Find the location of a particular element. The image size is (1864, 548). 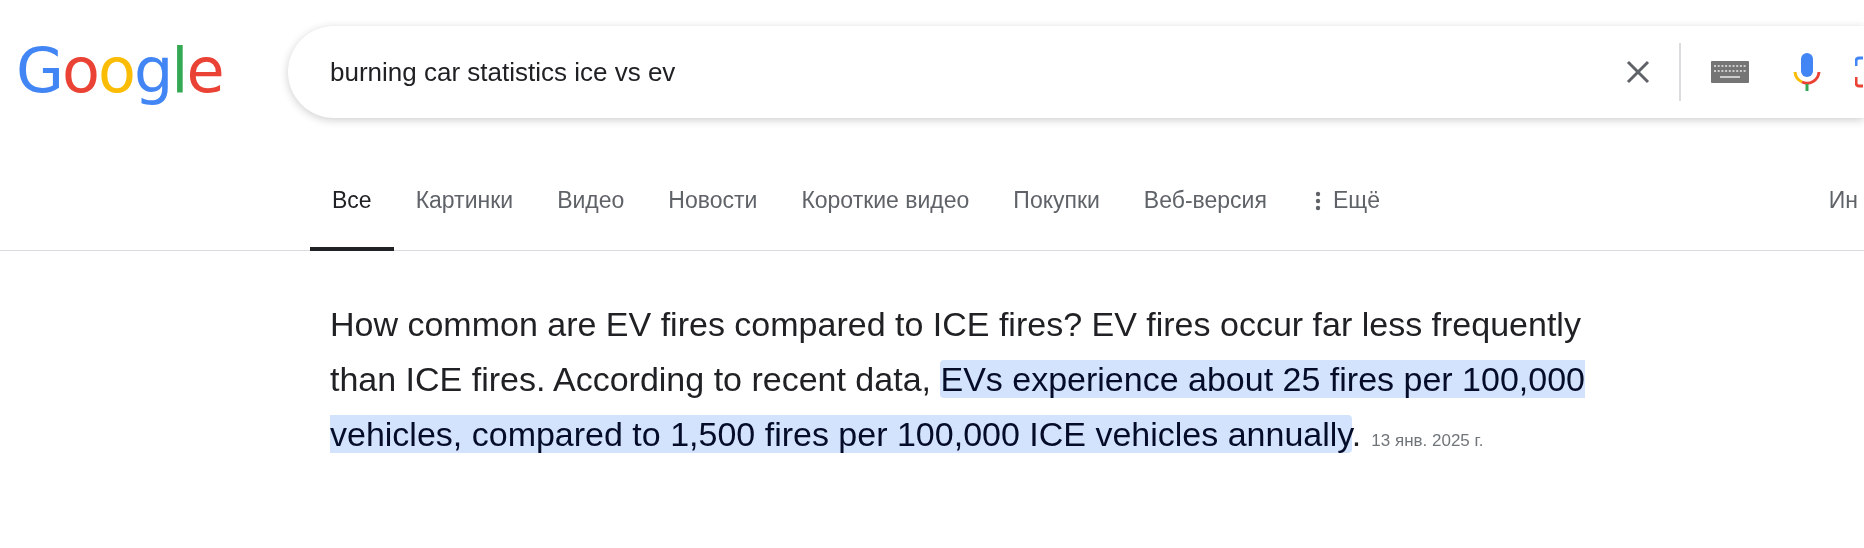

search-tab: Видео is located at coordinates (591, 198).